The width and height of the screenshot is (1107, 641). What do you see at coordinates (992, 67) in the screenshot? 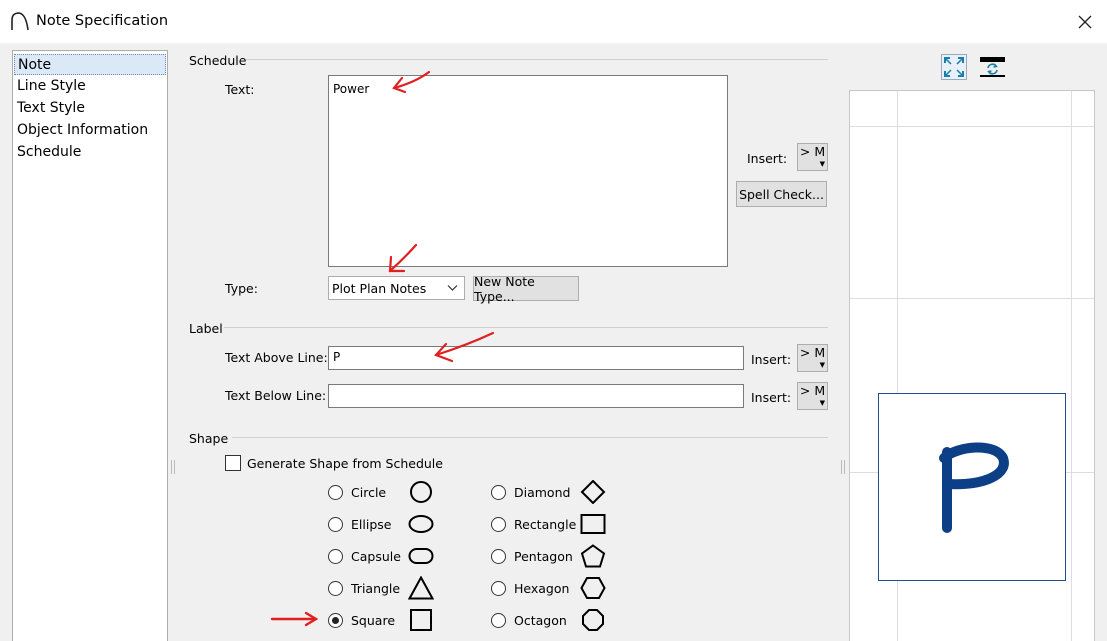
I see `refresh-preview-icon` at bounding box center [992, 67].